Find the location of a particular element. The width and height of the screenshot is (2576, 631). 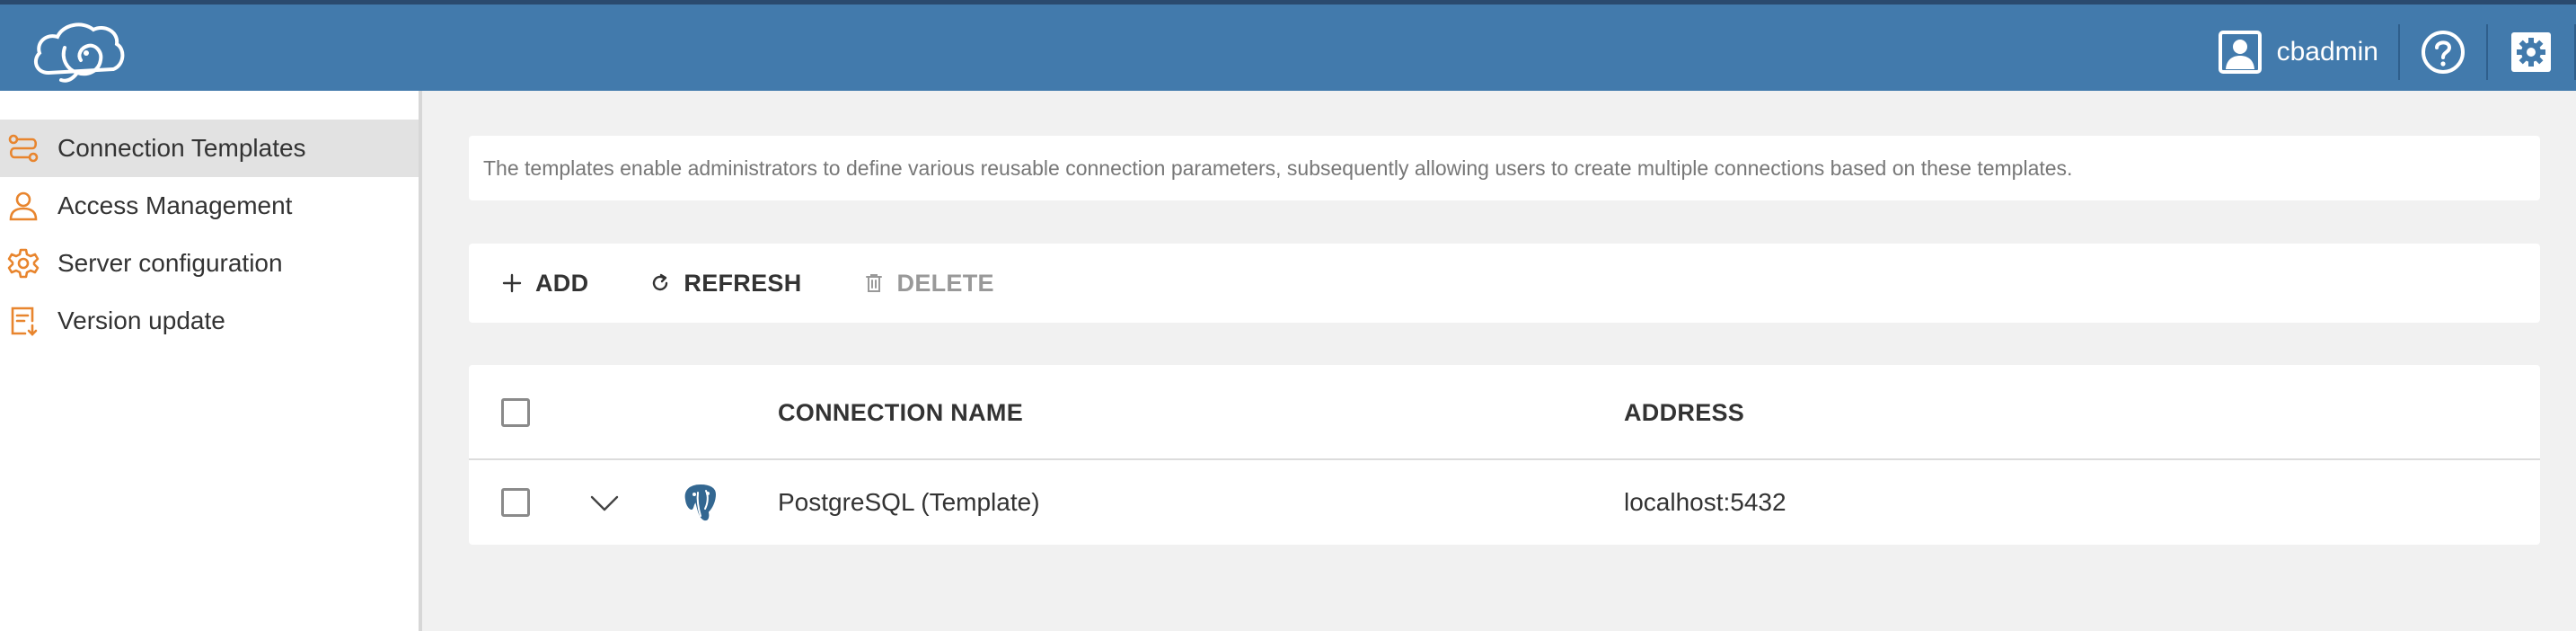

delete-label: DELETE is located at coordinates (945, 283).